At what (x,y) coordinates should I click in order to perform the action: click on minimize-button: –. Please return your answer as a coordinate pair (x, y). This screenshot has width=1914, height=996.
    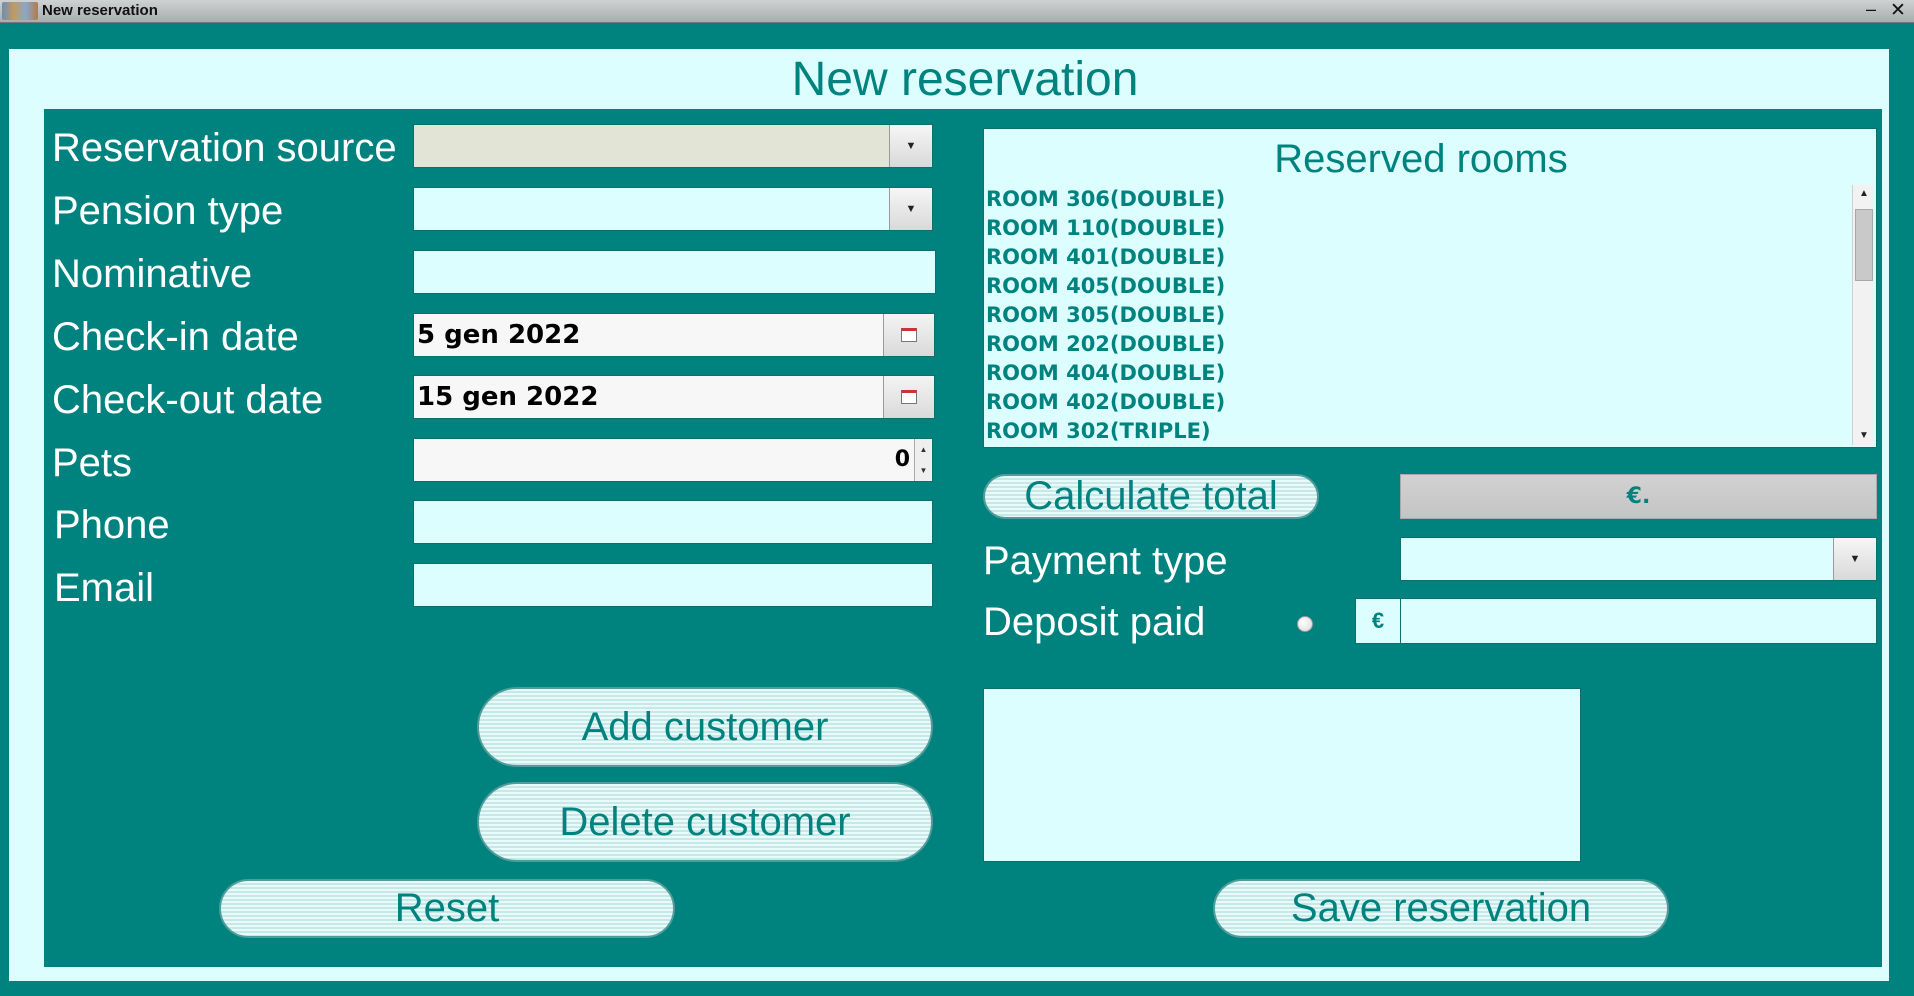
    Looking at the image, I should click on (1871, 10).